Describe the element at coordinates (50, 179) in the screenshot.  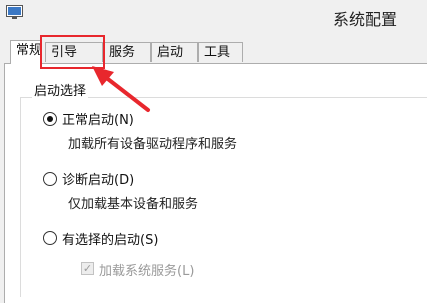
I see `diagnostic-startup-radio` at that location.